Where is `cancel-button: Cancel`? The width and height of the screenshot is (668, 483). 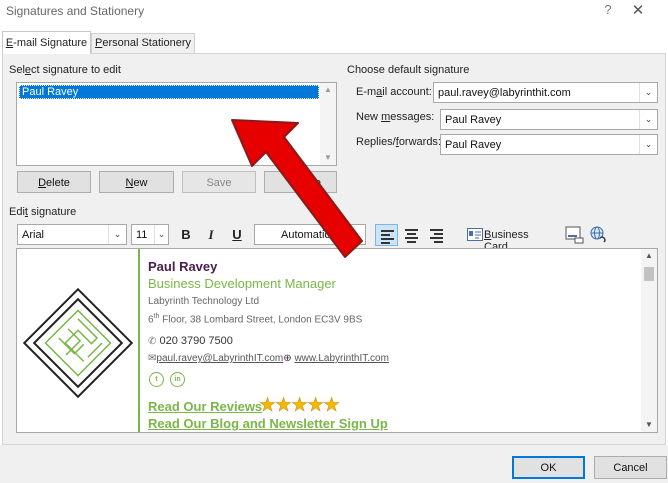 cancel-button: Cancel is located at coordinates (630, 467).